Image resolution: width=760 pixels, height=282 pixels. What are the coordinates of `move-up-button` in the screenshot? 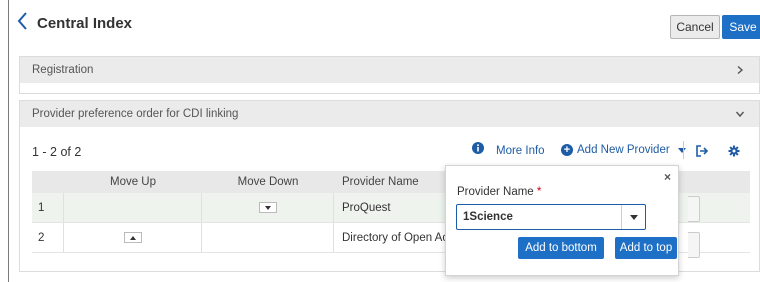 It's located at (132, 237).